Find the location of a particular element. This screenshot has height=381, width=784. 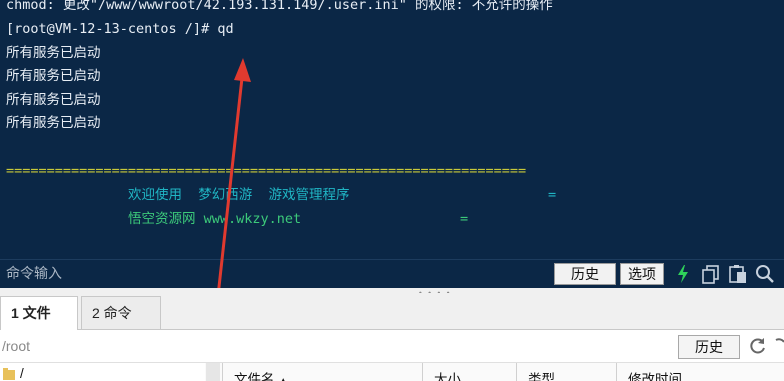

banner-welcome: 欢迎使用 梦幻西游 游戏管理程序 is located at coordinates (239, 195).